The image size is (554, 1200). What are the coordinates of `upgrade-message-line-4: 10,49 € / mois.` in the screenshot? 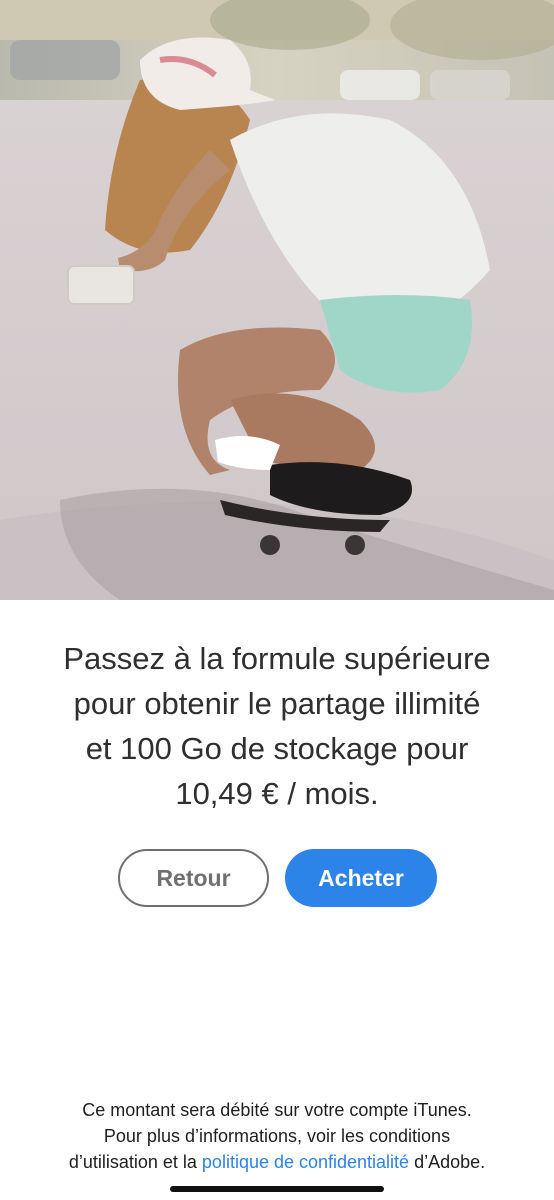 It's located at (277, 793).